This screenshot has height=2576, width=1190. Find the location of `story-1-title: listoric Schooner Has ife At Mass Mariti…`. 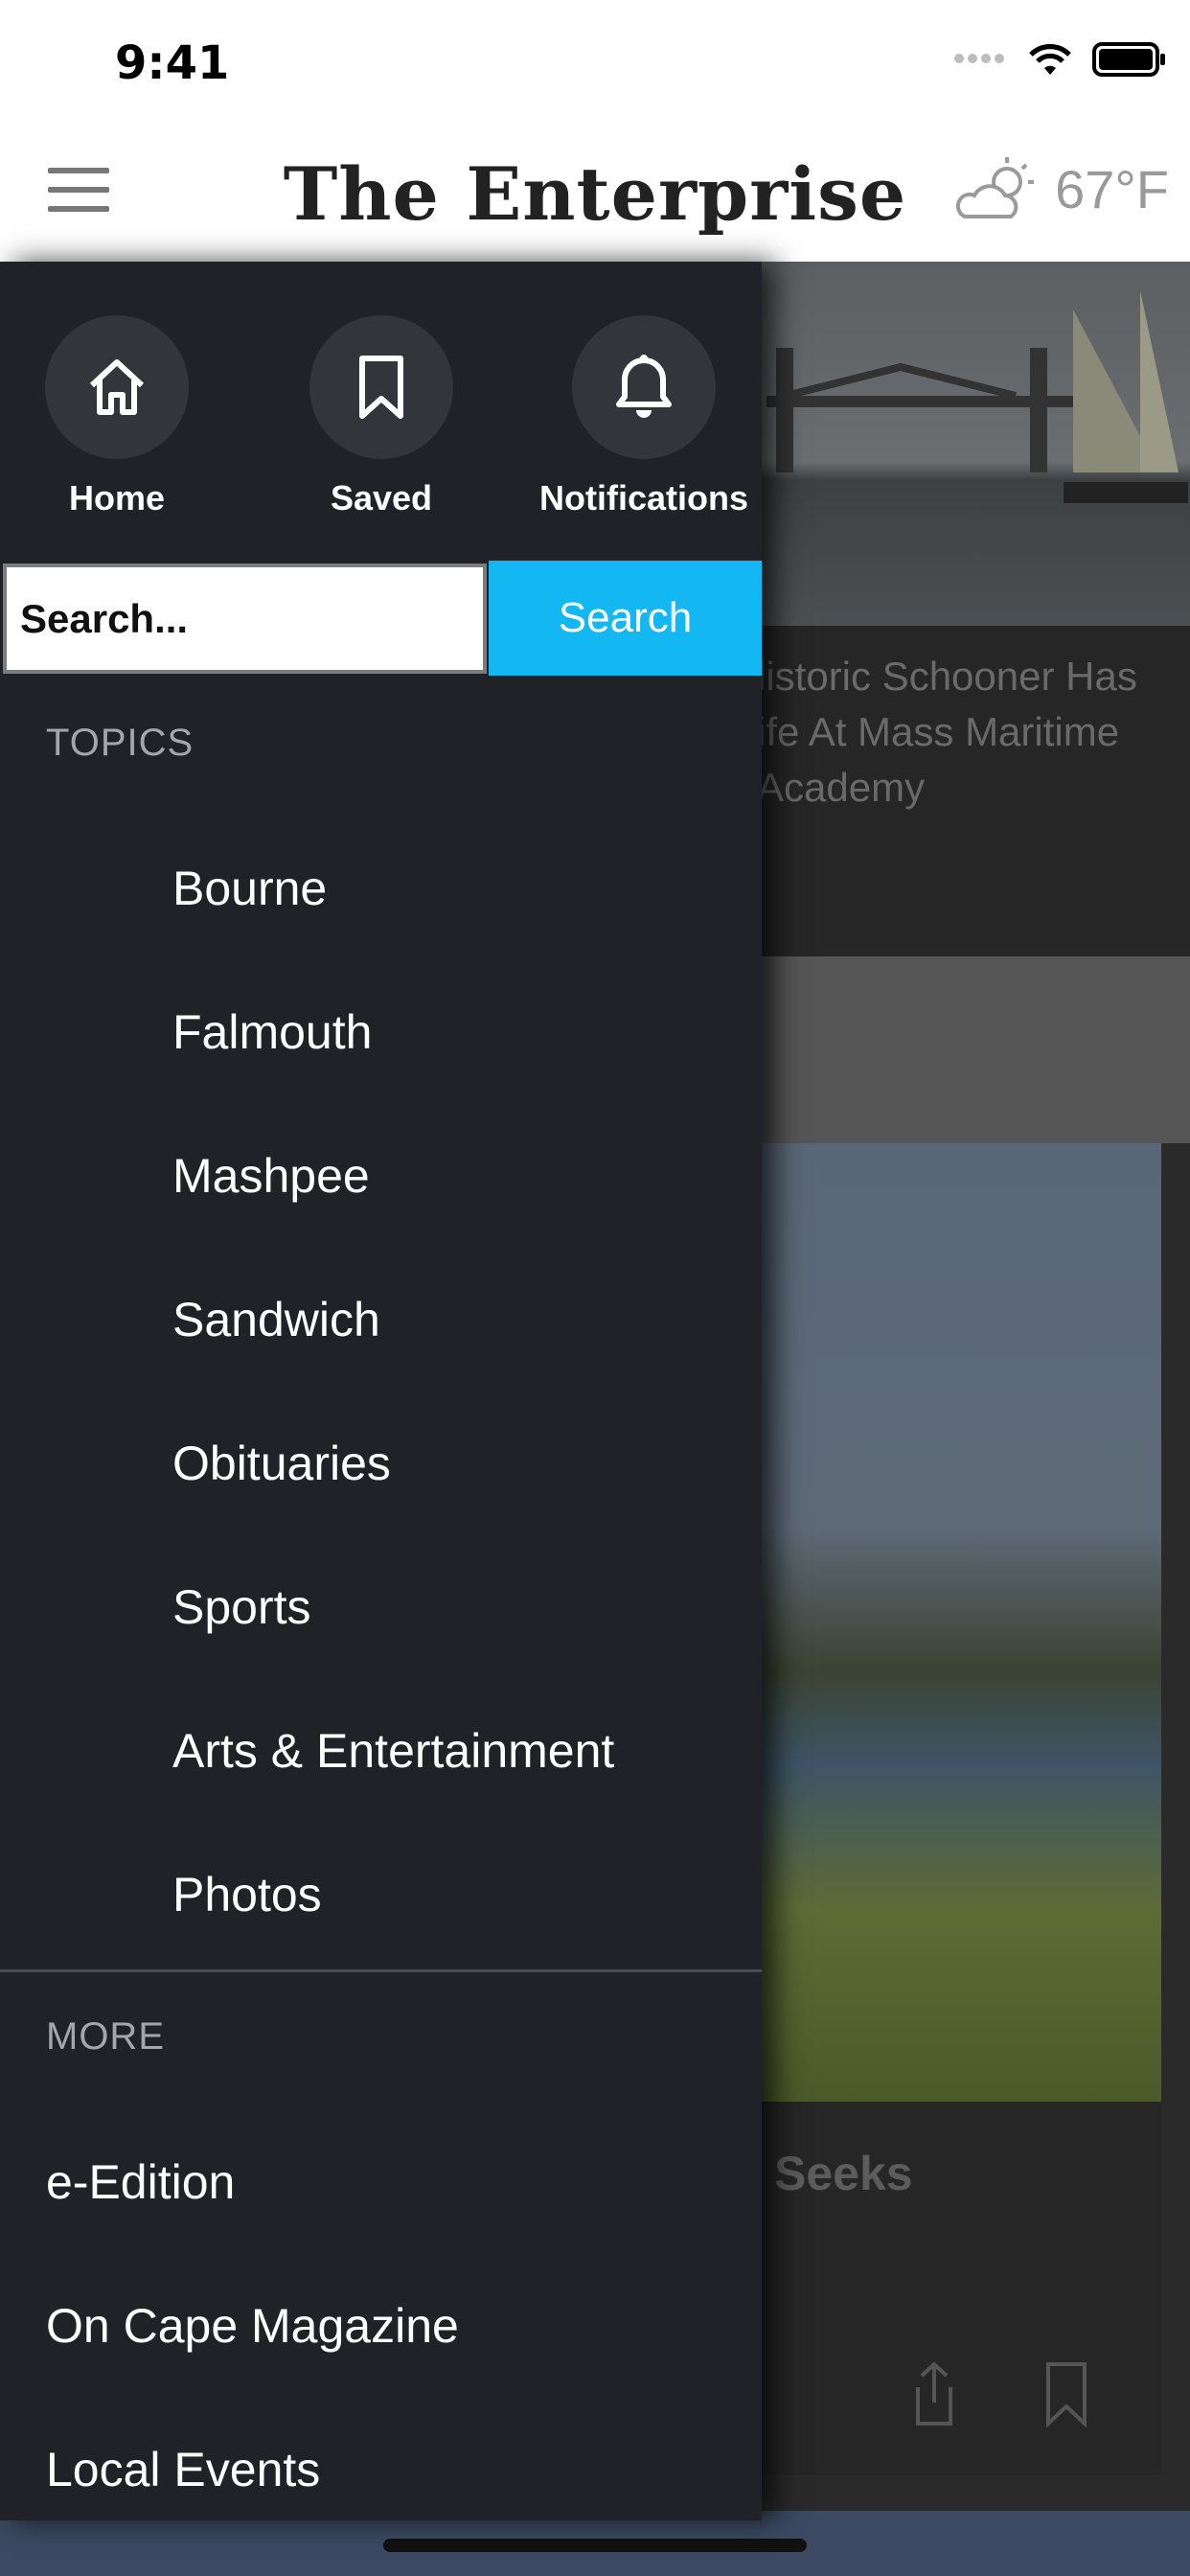

story-1-title: listoric Schooner Has ife At Mass Mariti… is located at coordinates (947, 732).